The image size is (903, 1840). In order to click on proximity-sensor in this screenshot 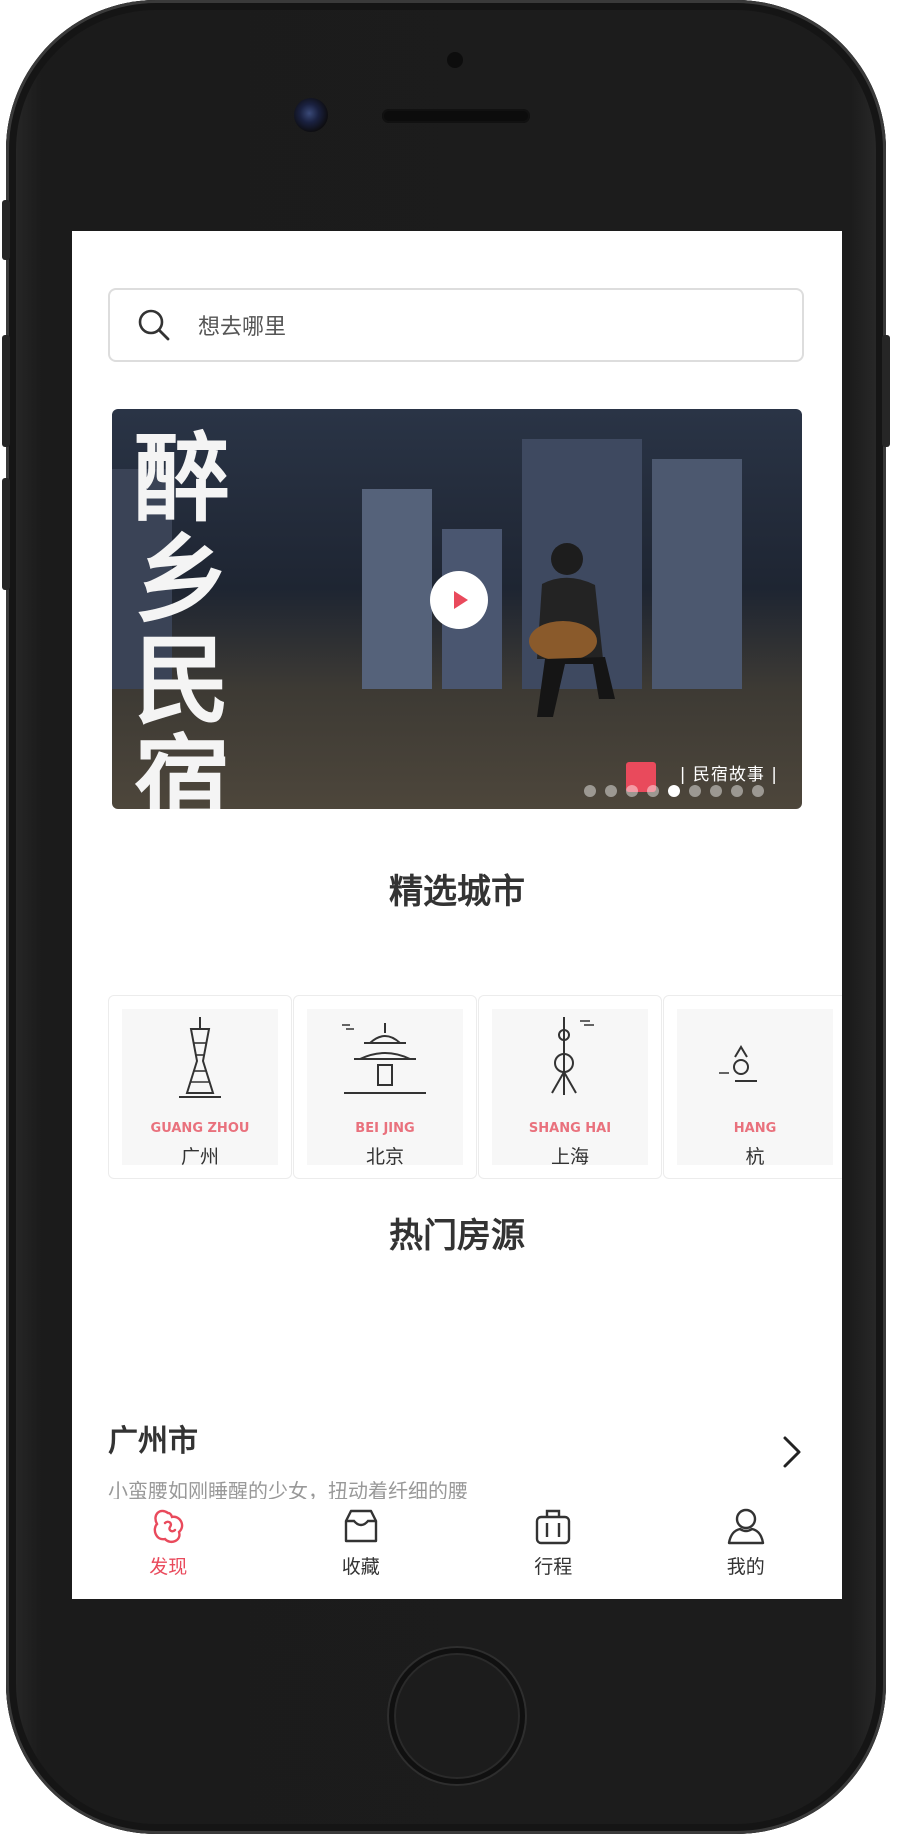, I will do `click(455, 60)`.